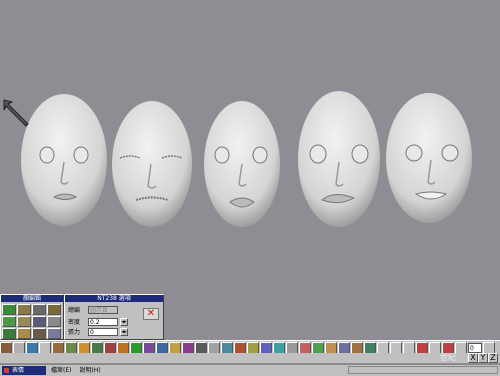 The height and width of the screenshot is (376, 500). Describe the element at coordinates (151, 314) in the screenshot. I see `close-icon: ✕` at that location.